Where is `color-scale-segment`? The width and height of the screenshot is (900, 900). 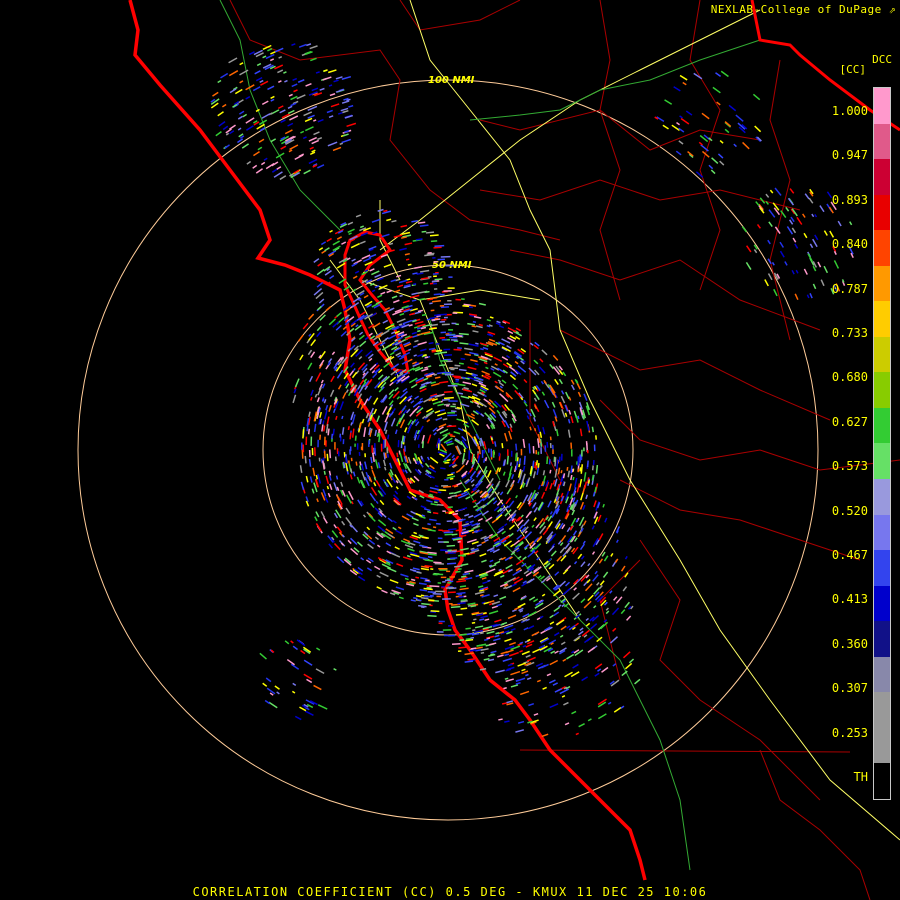
color-scale-segment is located at coordinates (882, 319).